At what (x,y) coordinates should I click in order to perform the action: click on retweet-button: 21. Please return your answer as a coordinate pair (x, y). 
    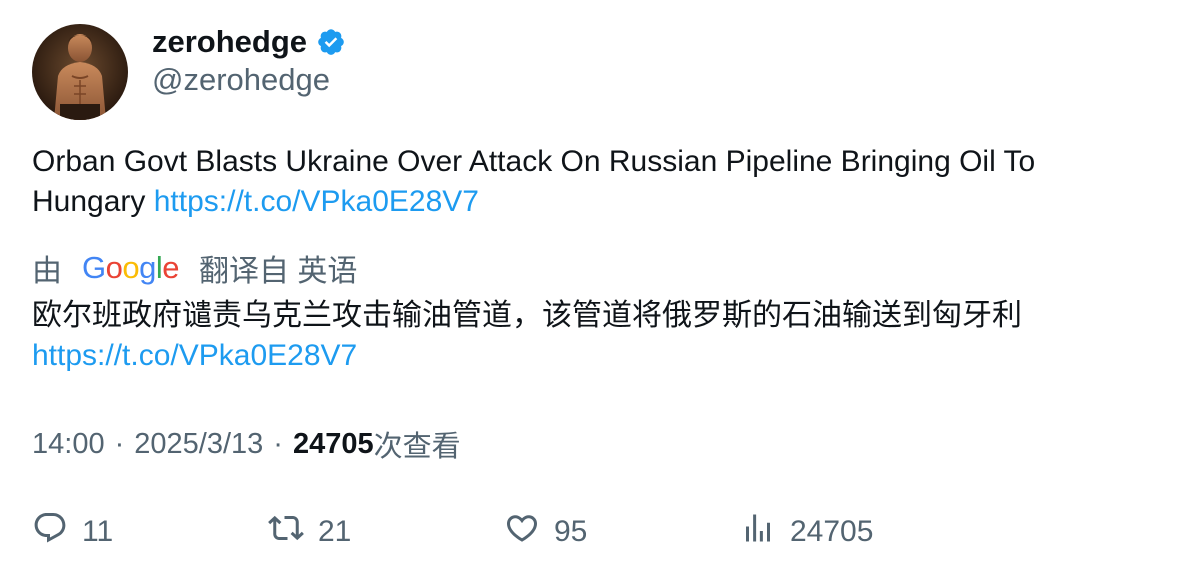
    Looking at the image, I should click on (309, 532).